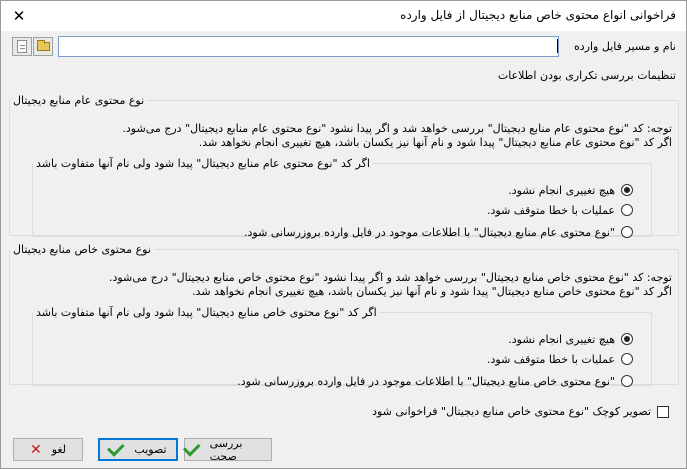 The width and height of the screenshot is (687, 469). What do you see at coordinates (150, 449) in the screenshot?
I see `approve-button-label: تصویب` at bounding box center [150, 449].